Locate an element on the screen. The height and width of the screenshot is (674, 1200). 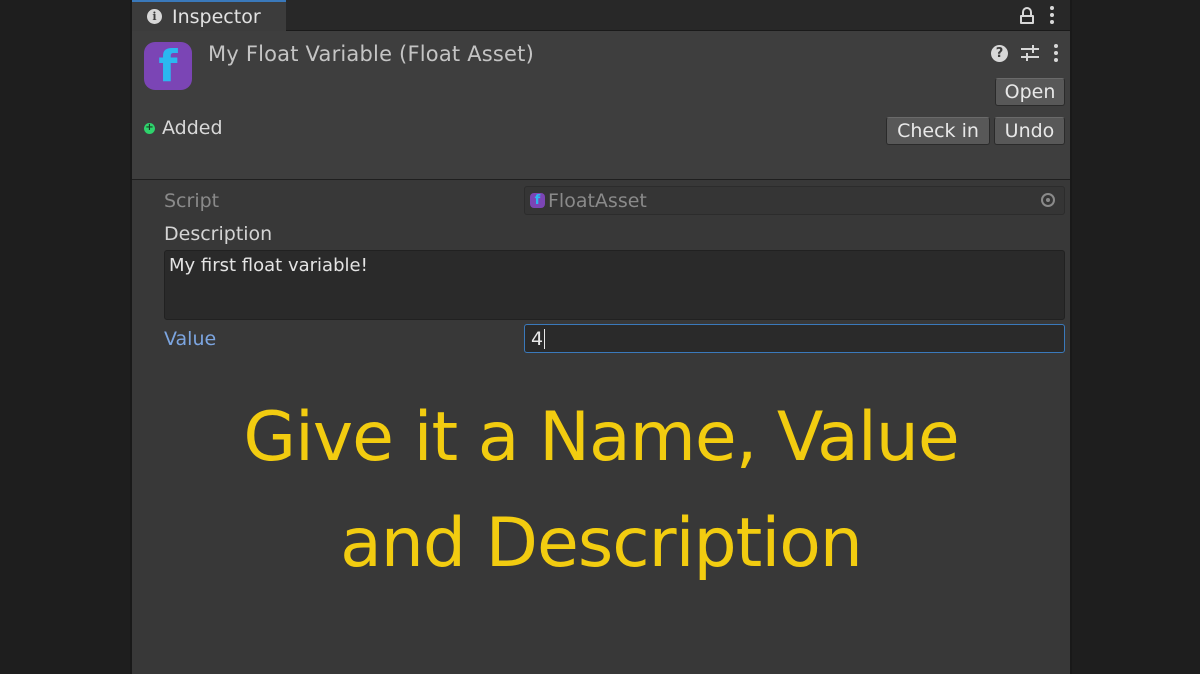
open-button: Open is located at coordinates (1030, 92).